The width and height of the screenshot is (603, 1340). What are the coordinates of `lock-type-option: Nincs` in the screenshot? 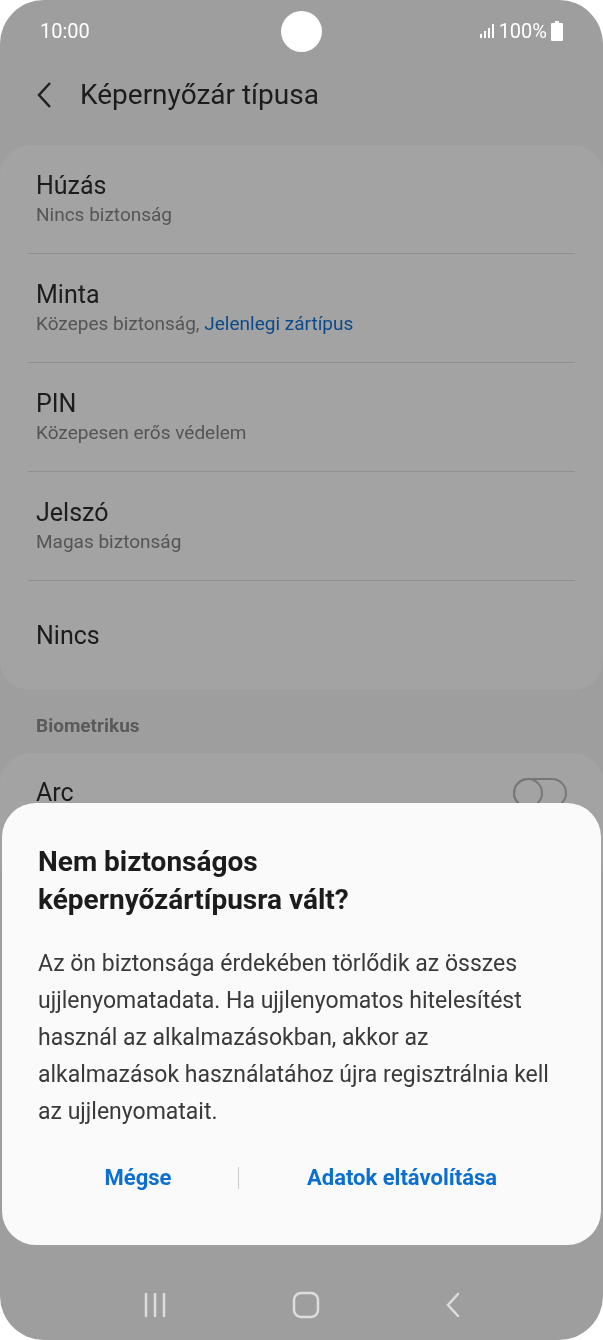 It's located at (301, 635).